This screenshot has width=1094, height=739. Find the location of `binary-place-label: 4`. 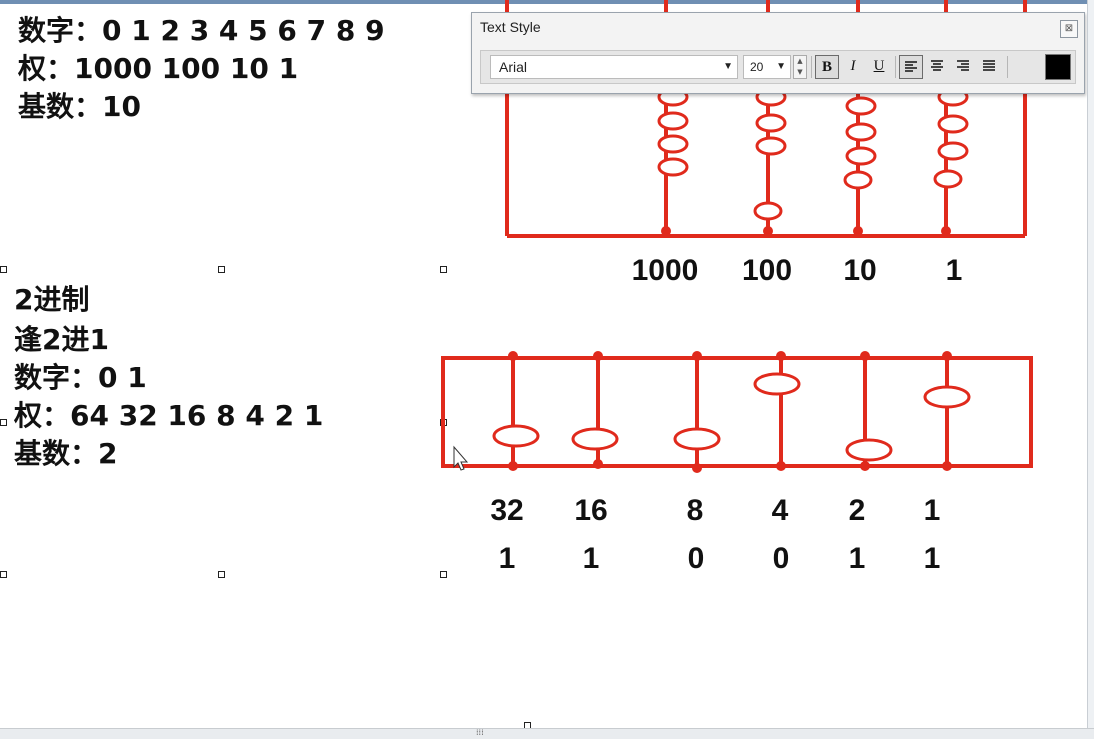

binary-place-label: 4 is located at coordinates (780, 510).